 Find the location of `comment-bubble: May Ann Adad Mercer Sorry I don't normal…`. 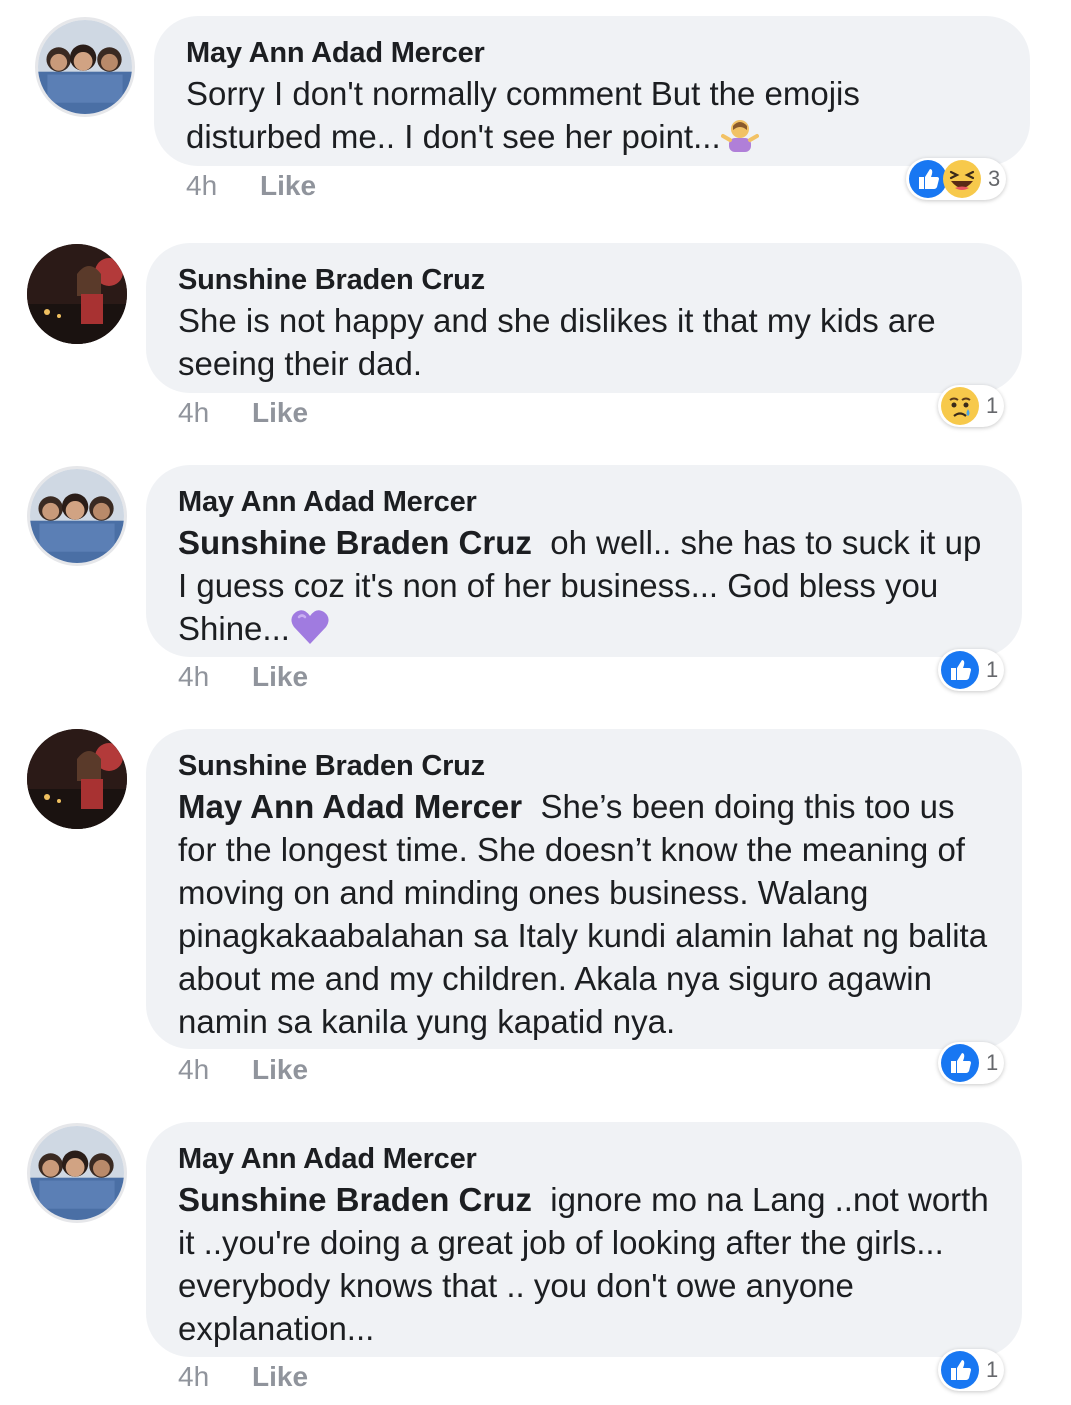

comment-bubble: May Ann Adad Mercer Sorry I don't normal… is located at coordinates (592, 91).